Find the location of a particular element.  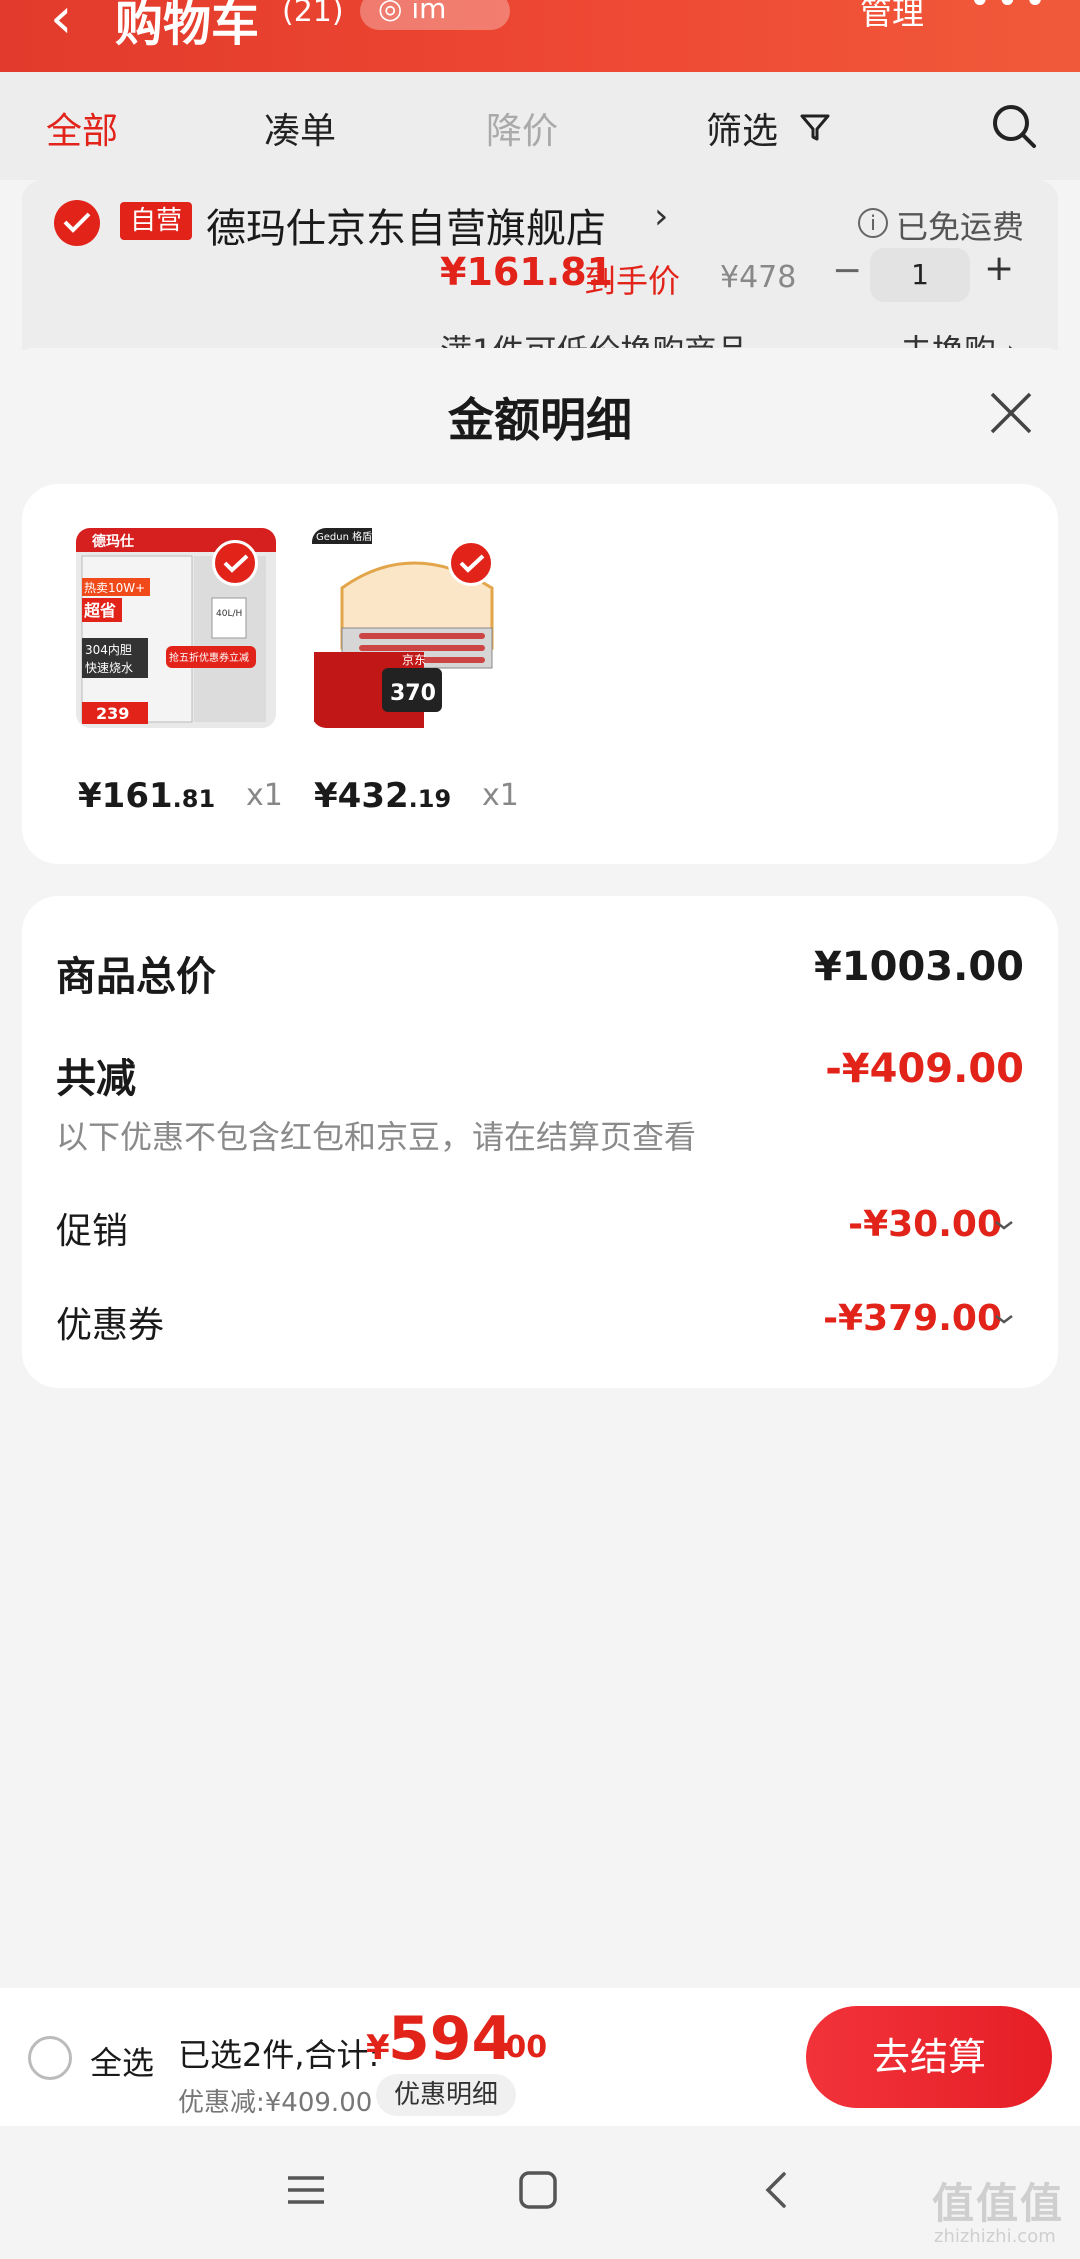

discount-summary: 优惠减:¥409.00 is located at coordinates (275, 2103).